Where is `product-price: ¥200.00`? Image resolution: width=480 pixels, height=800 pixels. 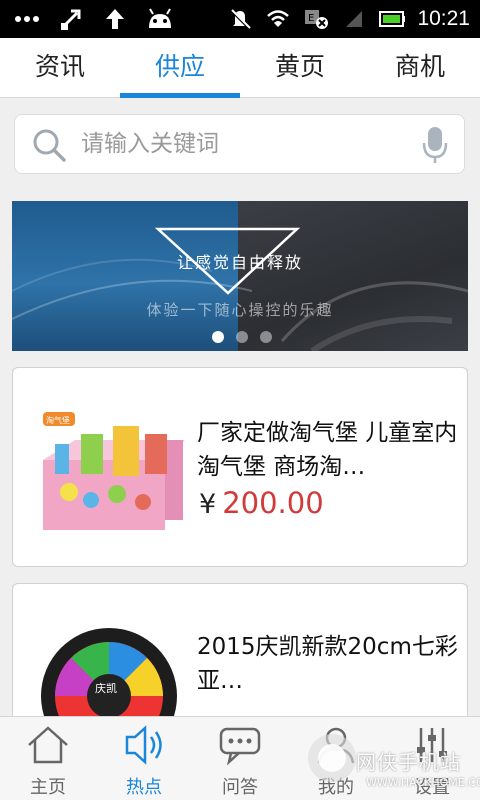 product-price: ¥200.00 is located at coordinates (261, 503).